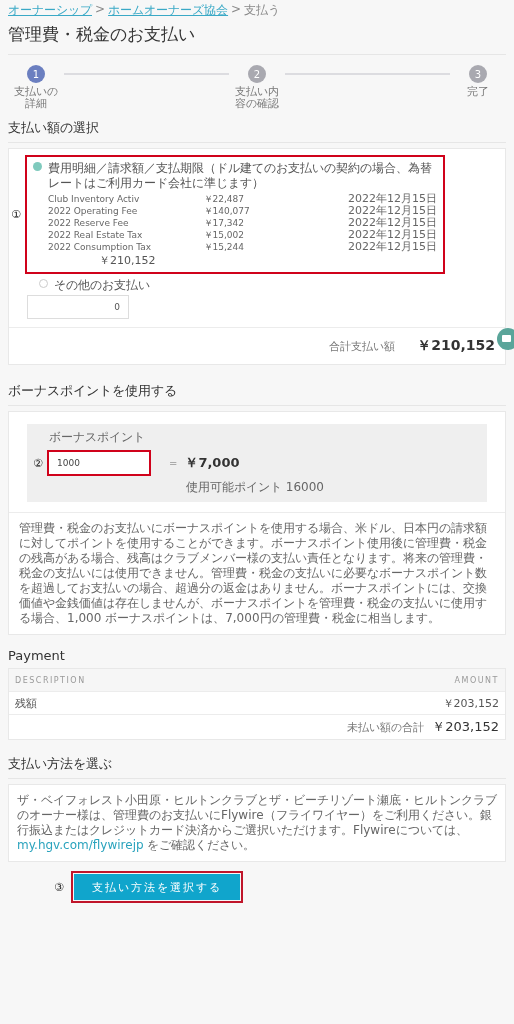 The image size is (514, 1024). Describe the element at coordinates (36, 98) in the screenshot. I see `step-label: 支払いの詳細` at that location.